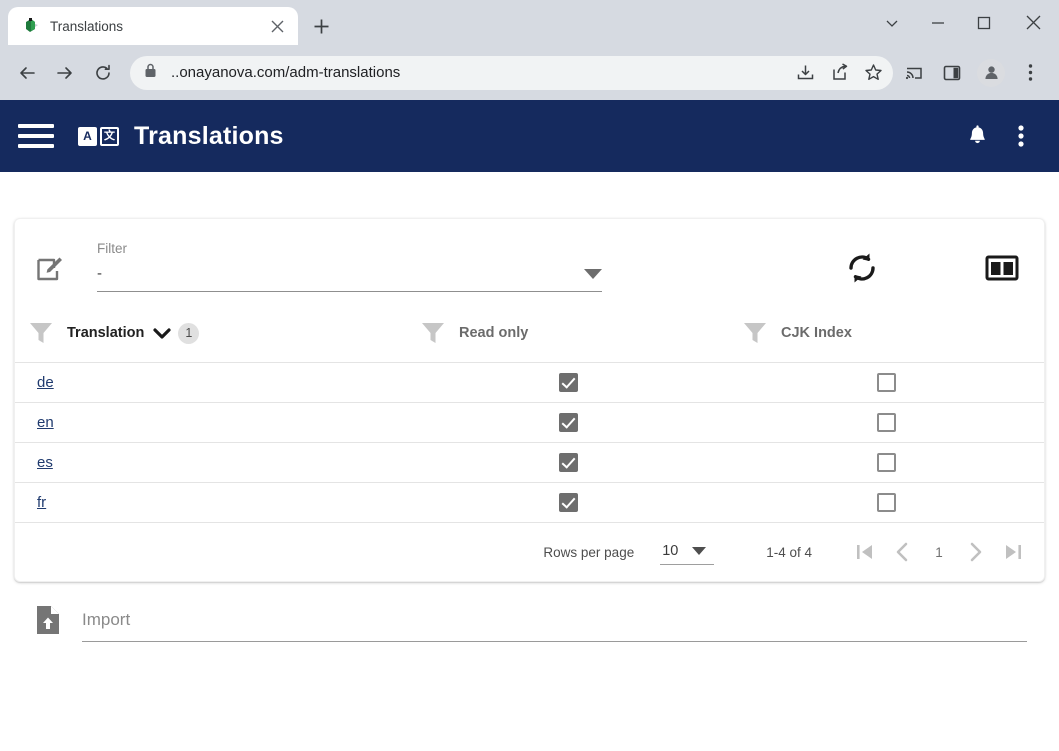  Describe the element at coordinates (670, 551) in the screenshot. I see `rows-per-page-value: 10` at that location.